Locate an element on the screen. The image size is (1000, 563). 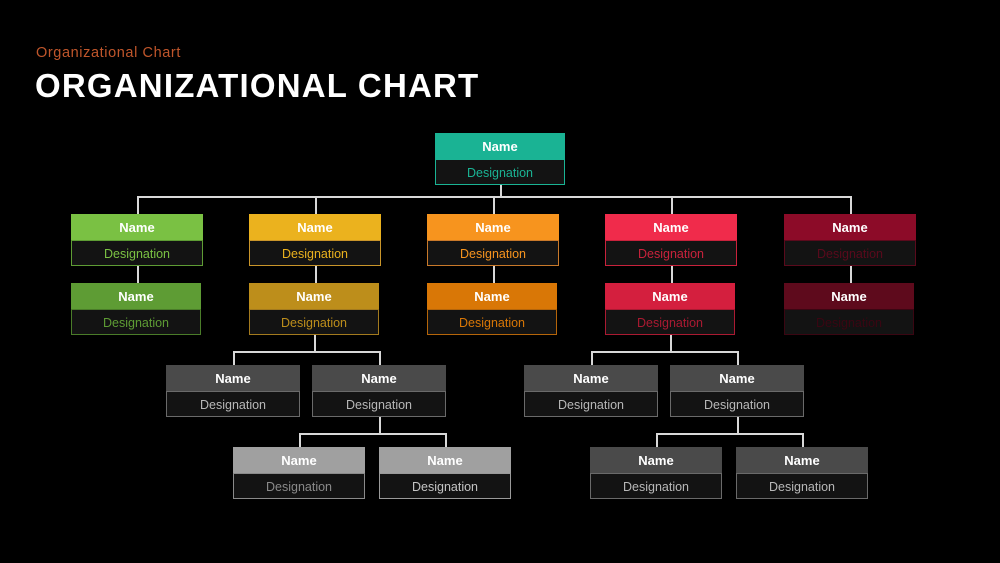
org-node-l3-crimson: Name Designation is located at coordinates (670, 309).